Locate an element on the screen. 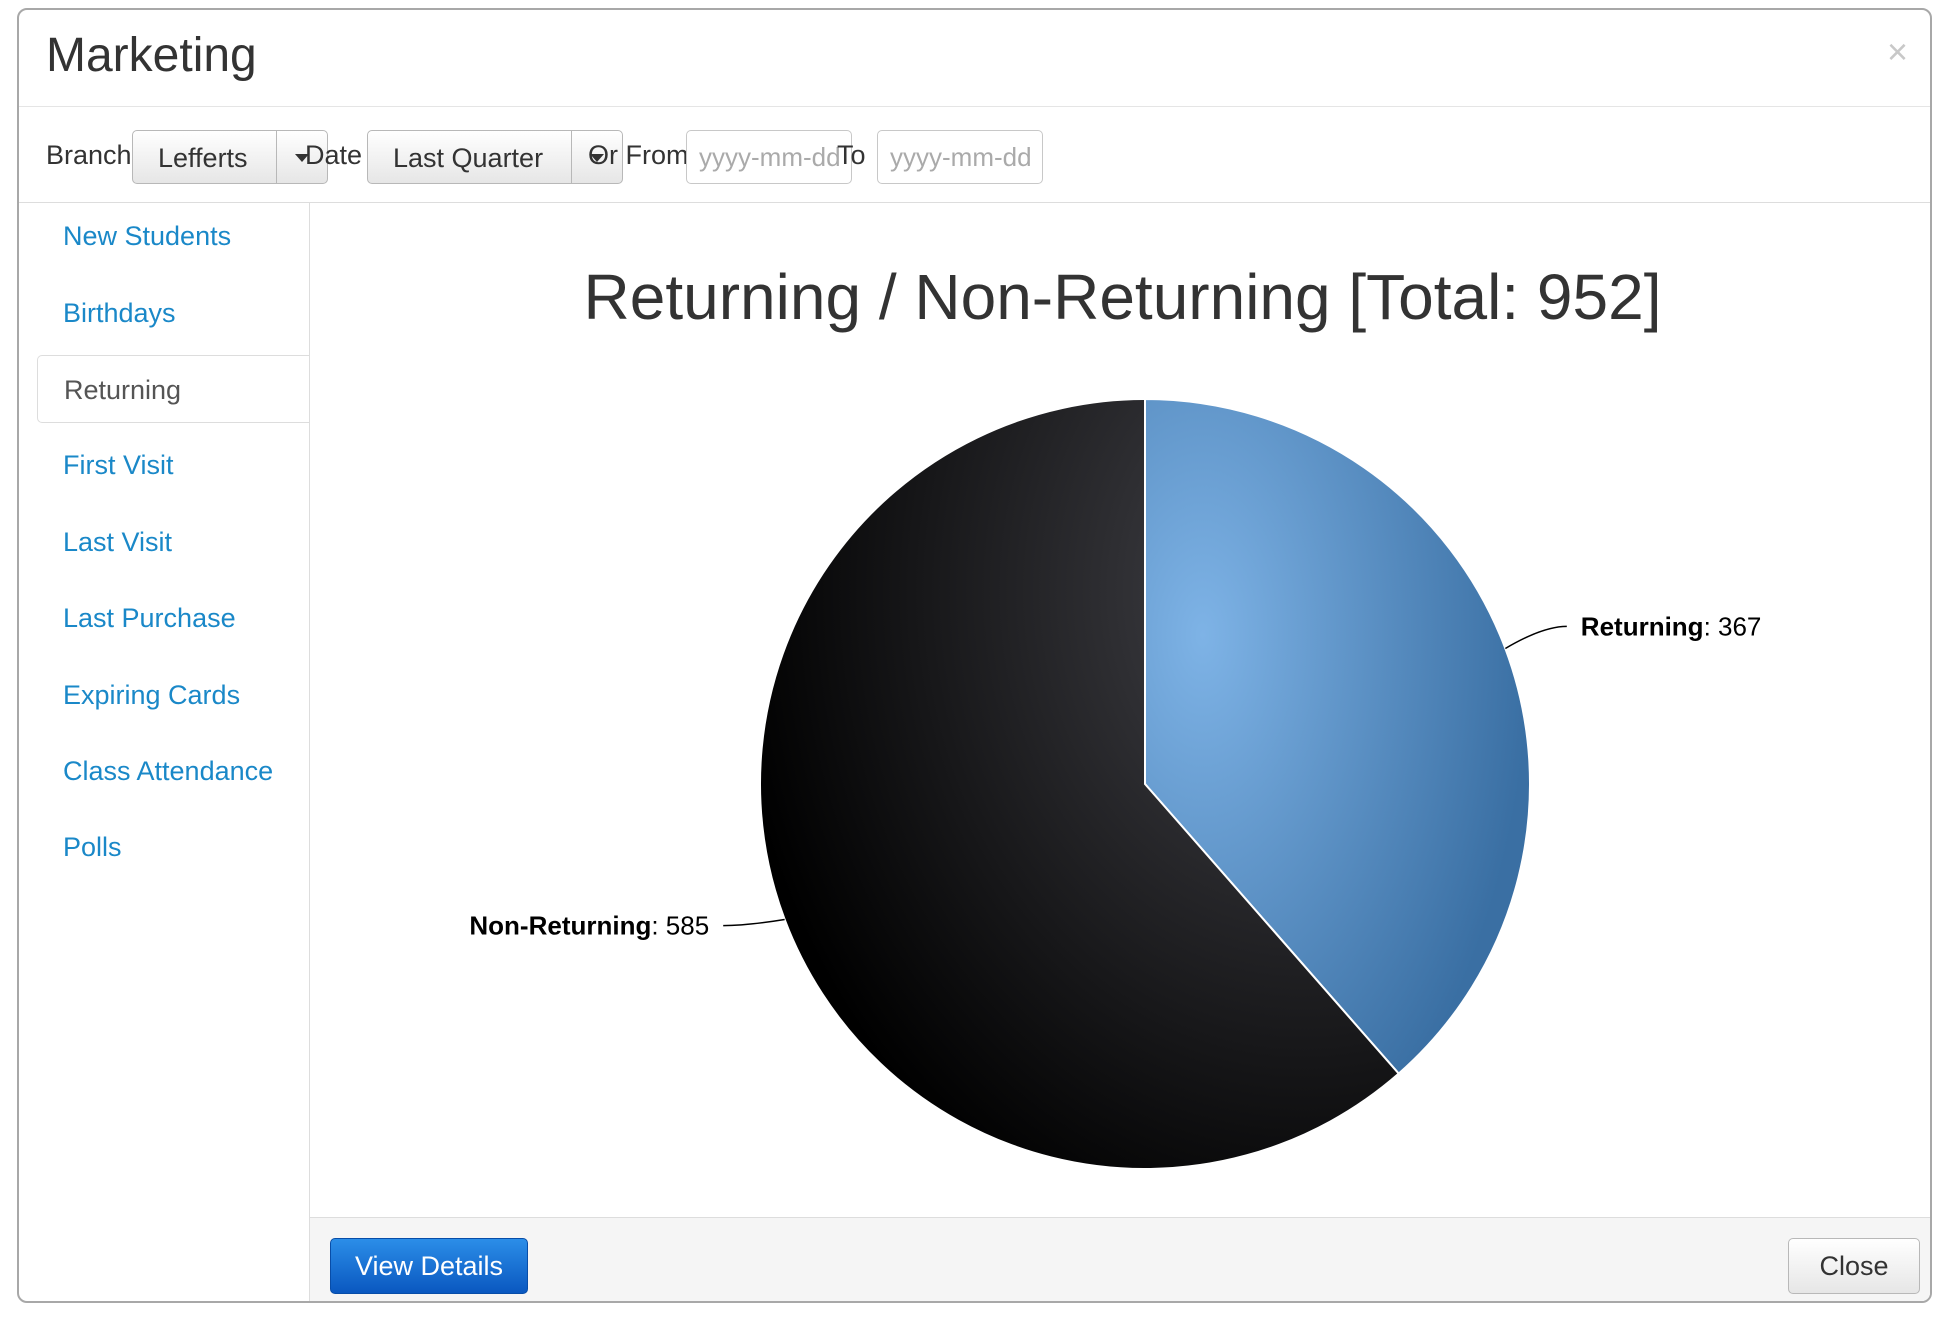 The height and width of the screenshot is (1321, 1943). date-value: Last Quarter is located at coordinates (468, 158).